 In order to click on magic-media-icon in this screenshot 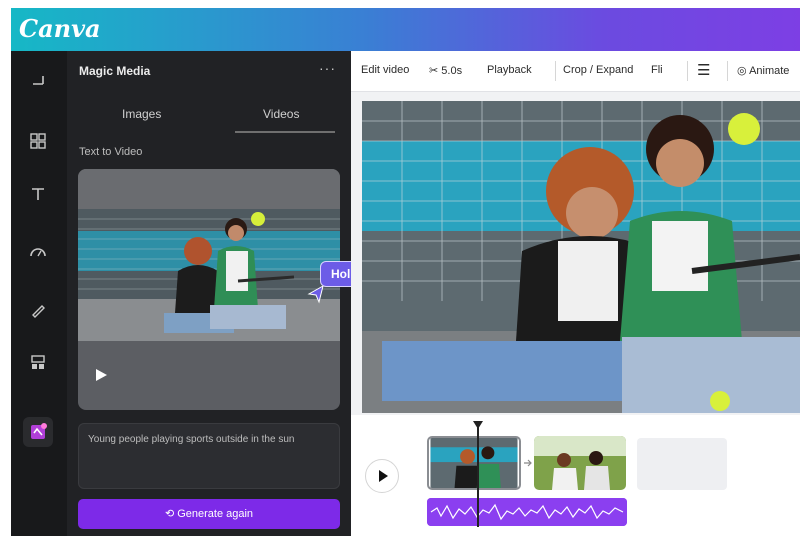, I will do `click(38, 432)`.